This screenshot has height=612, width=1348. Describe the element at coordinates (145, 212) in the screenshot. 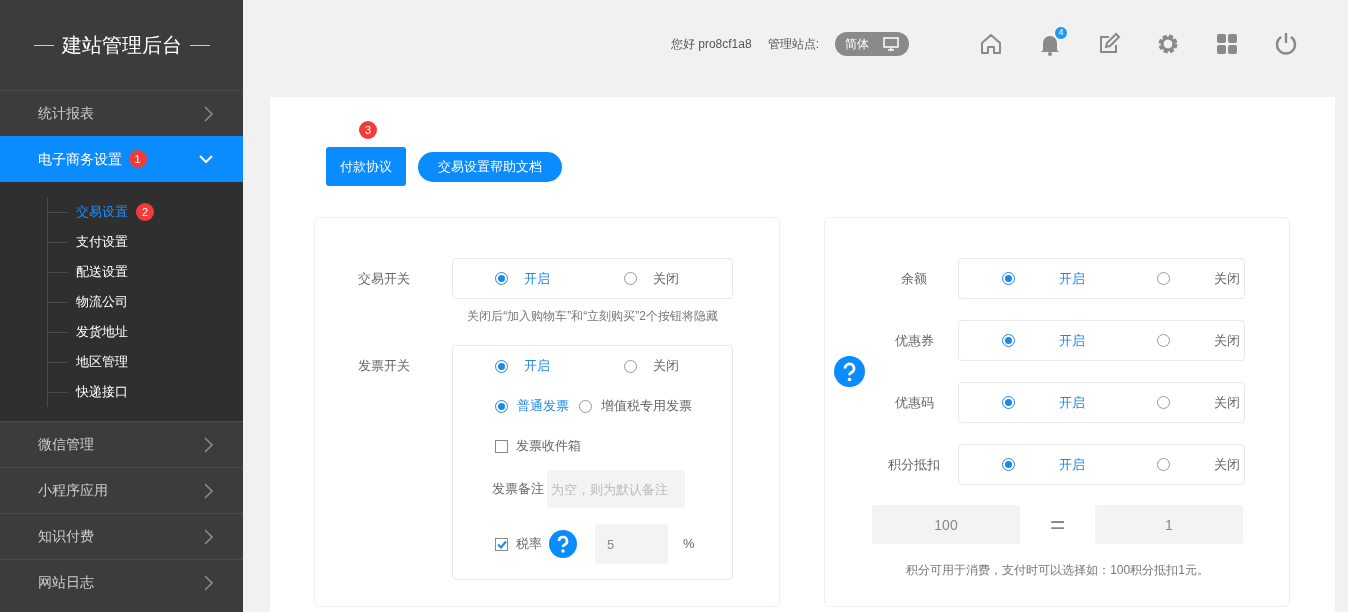

I see `count-badge: 2` at that location.